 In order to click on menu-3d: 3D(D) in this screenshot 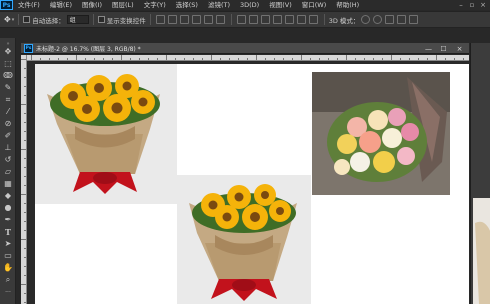, I will do `click(249, 5)`.